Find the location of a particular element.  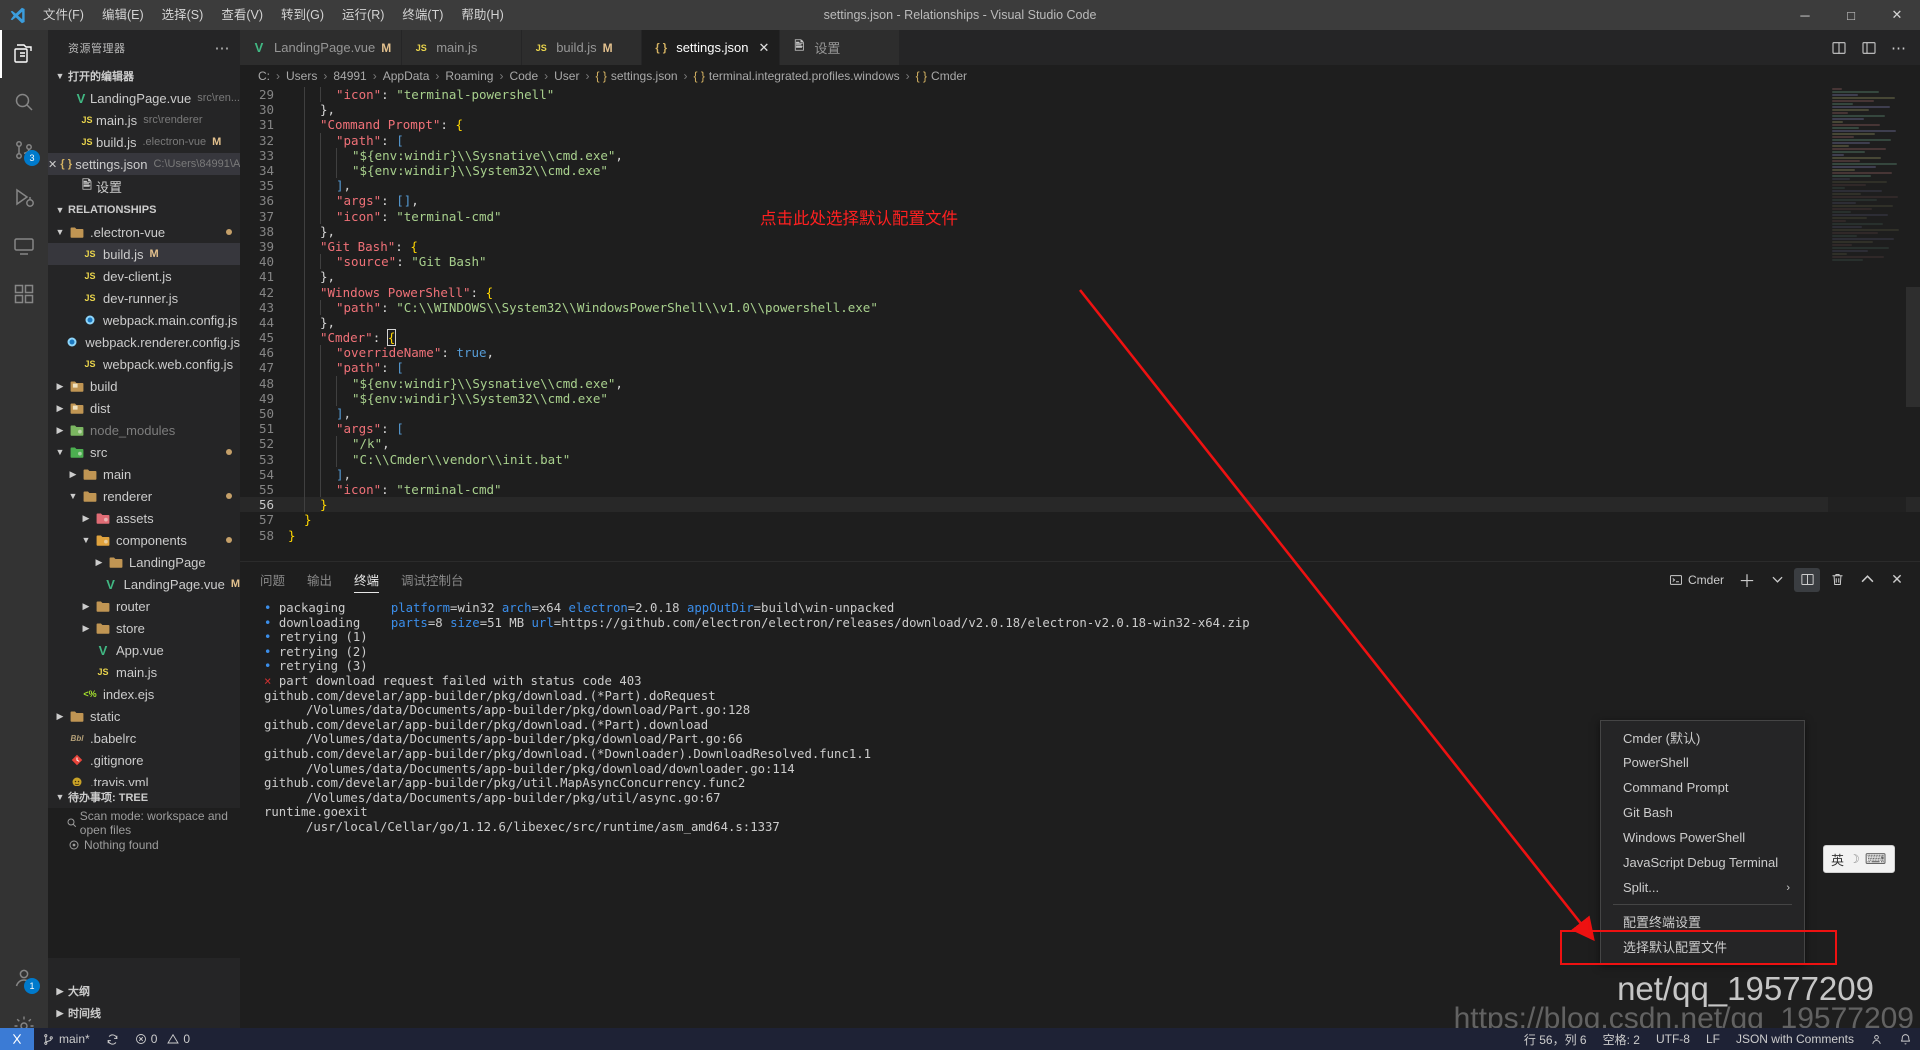

tree-folder-row: ▶ assets is located at coordinates (144, 518).